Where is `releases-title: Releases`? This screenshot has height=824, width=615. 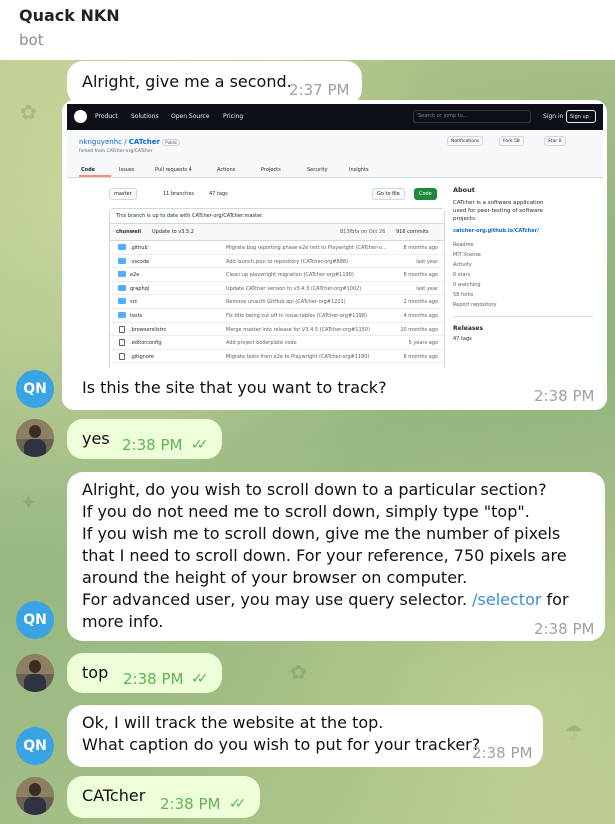 releases-title: Releases is located at coordinates (523, 324).